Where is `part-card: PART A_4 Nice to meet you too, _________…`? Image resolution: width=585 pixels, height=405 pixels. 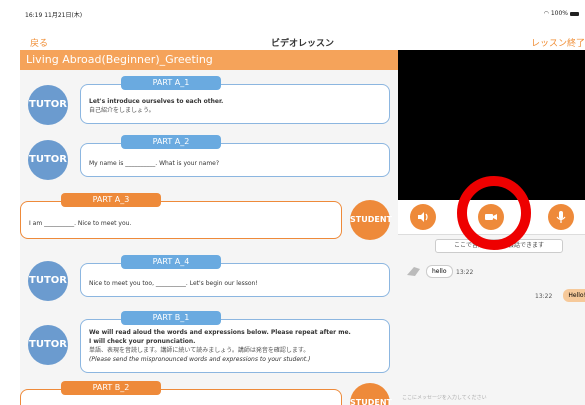 part-card: PART A_4 Nice to meet you too, _________… is located at coordinates (235, 276).